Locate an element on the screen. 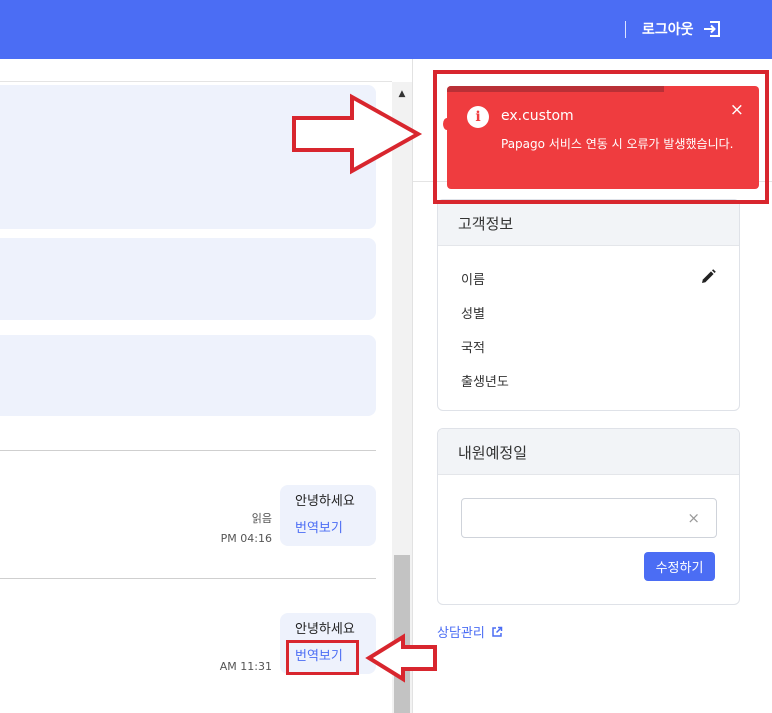 The height and width of the screenshot is (713, 772). field-birth-year: 출생년도 is located at coordinates (485, 382).